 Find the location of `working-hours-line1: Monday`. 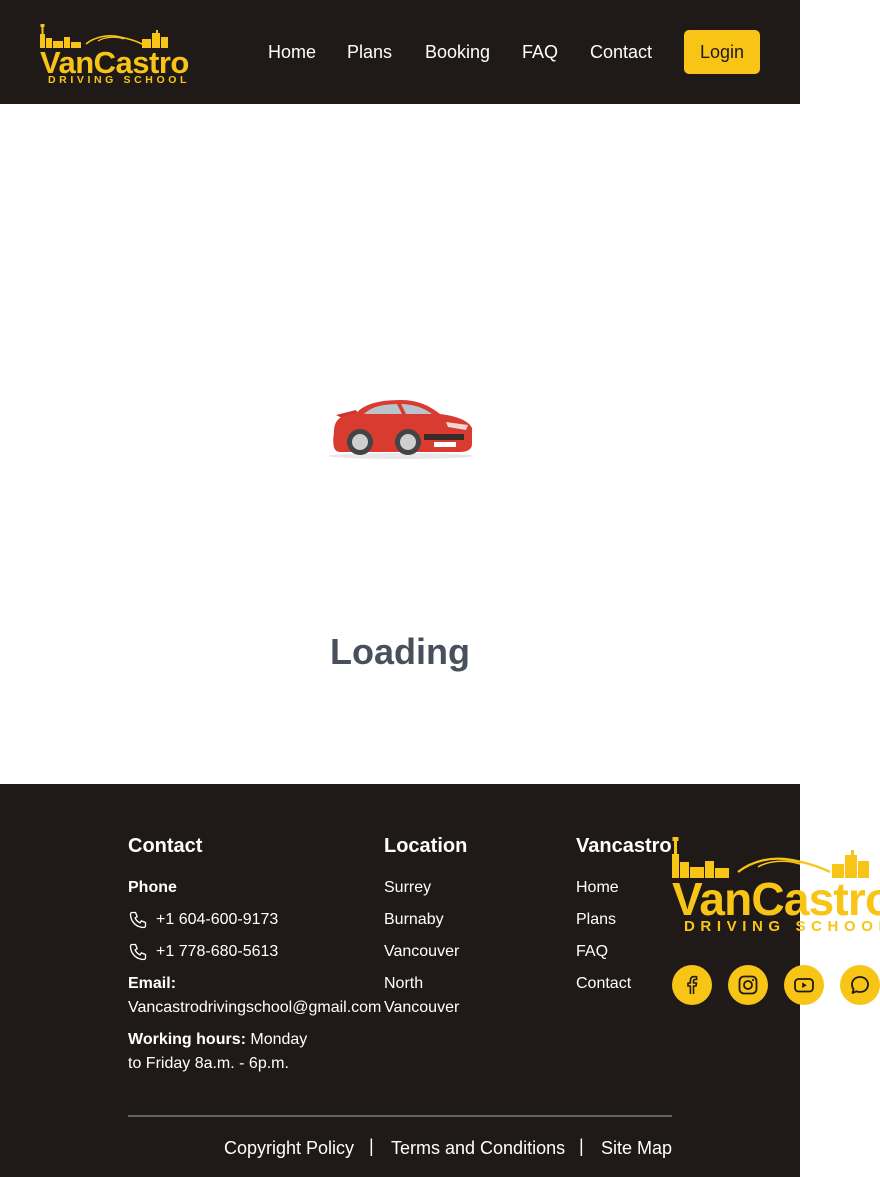

working-hours-line1: Monday is located at coordinates (279, 1039).